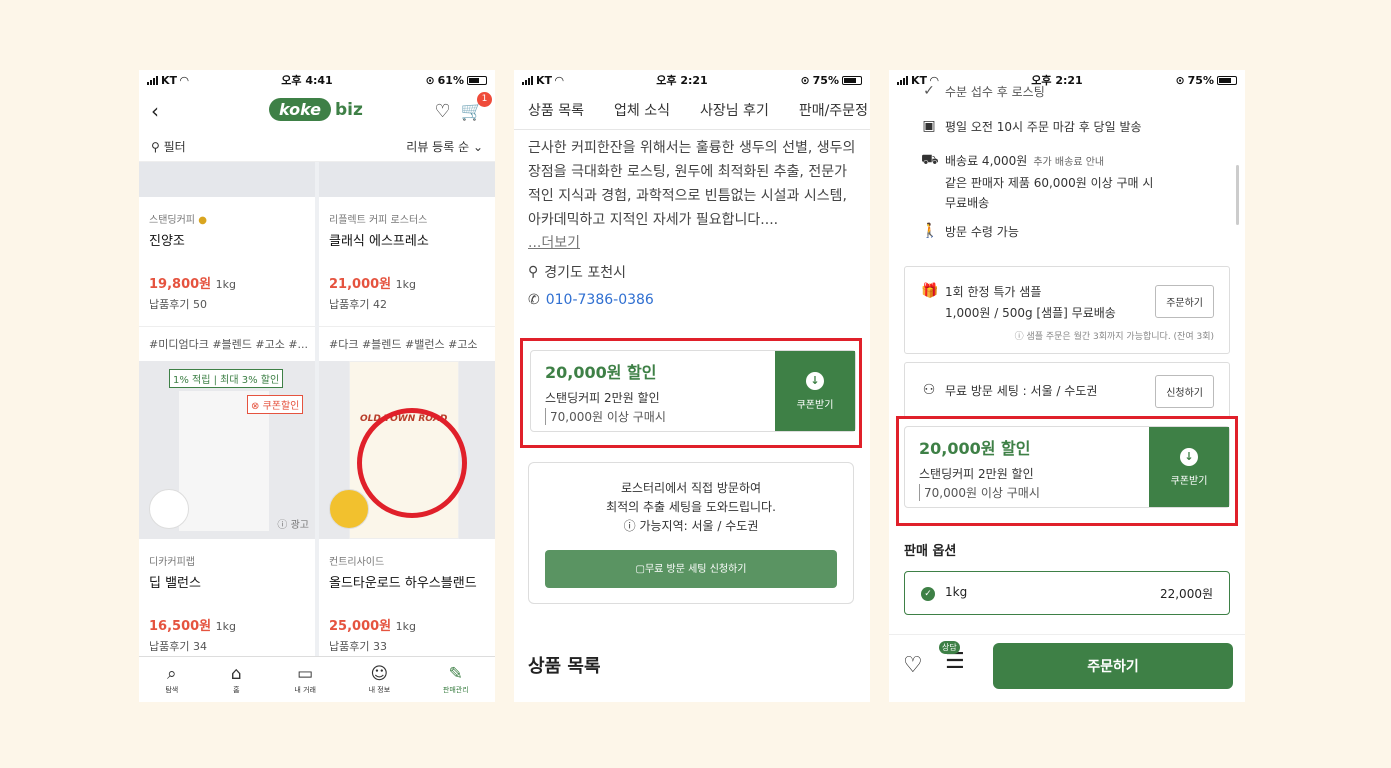  I want to click on sample-title: 1회 한정 특가 샘플, so click(993, 292).